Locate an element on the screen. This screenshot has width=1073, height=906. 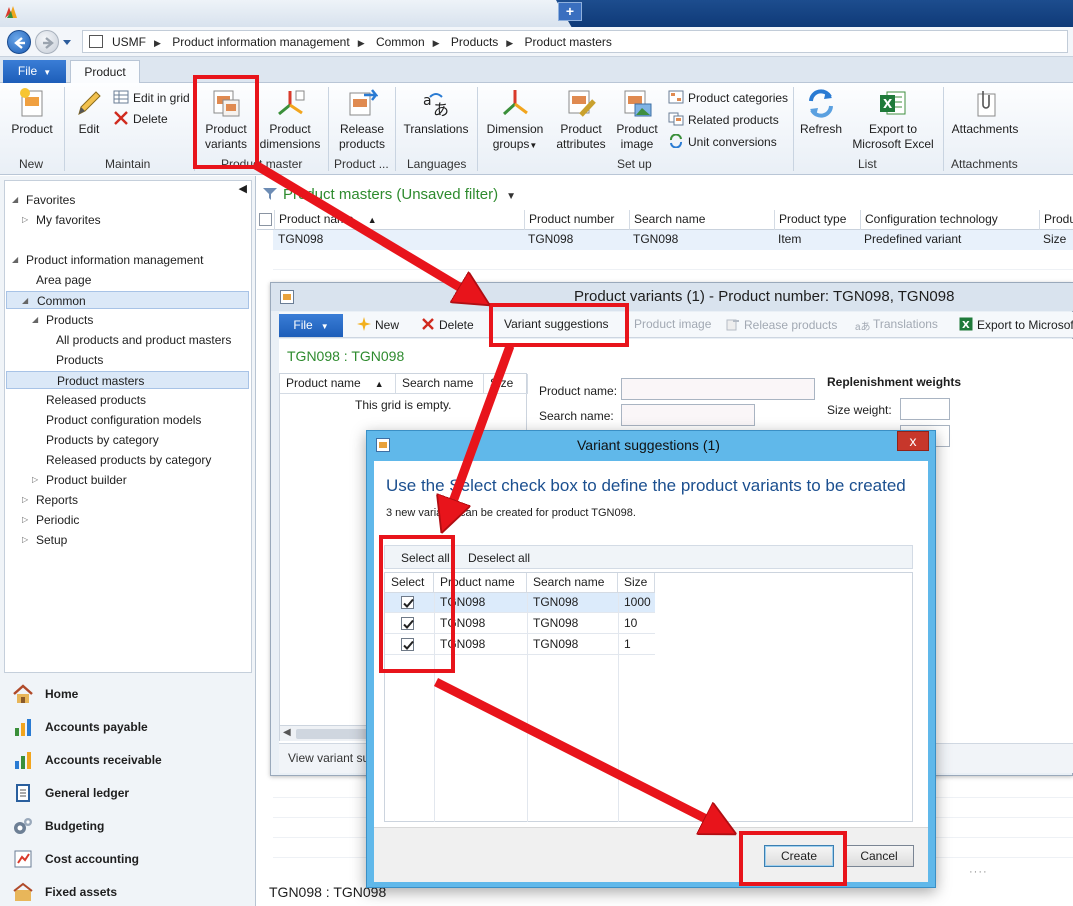
module-general-ledger: General ledger is located at coordinates (70, 793).